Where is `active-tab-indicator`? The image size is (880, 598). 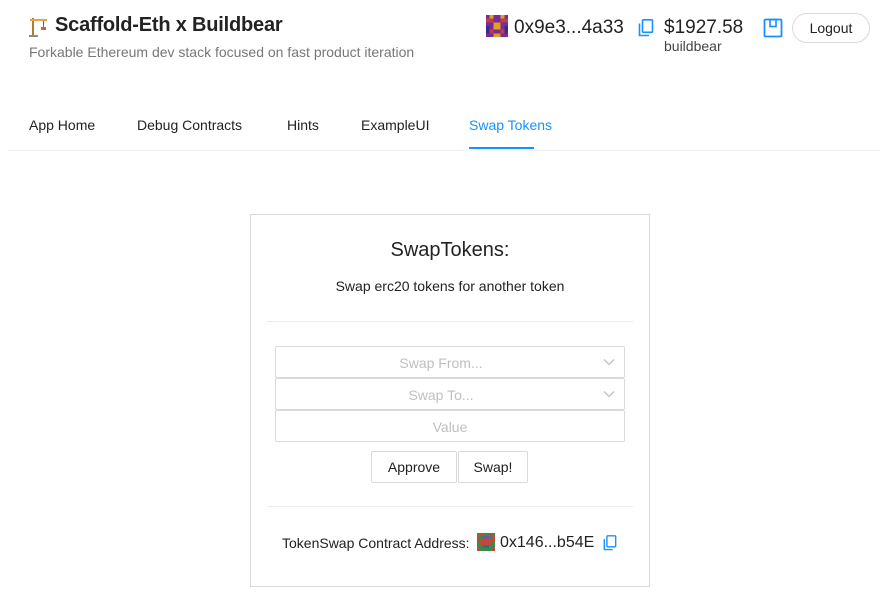 active-tab-indicator is located at coordinates (501, 148).